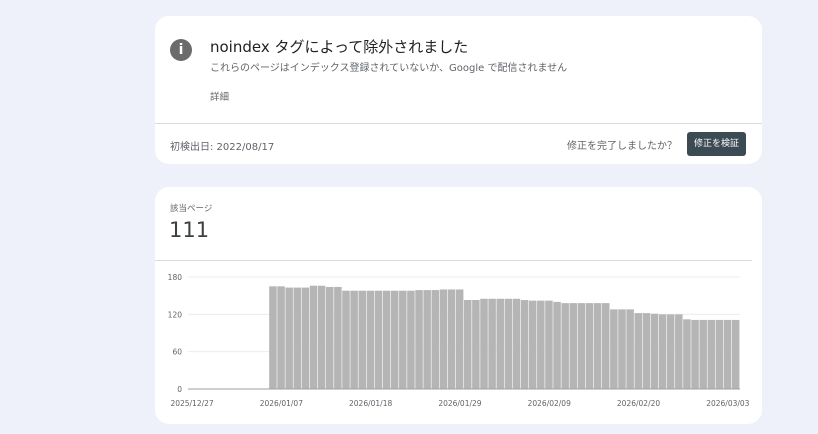 The height and width of the screenshot is (434, 818). What do you see at coordinates (175, 314) in the screenshot?
I see `y-tick-label: 120` at bounding box center [175, 314].